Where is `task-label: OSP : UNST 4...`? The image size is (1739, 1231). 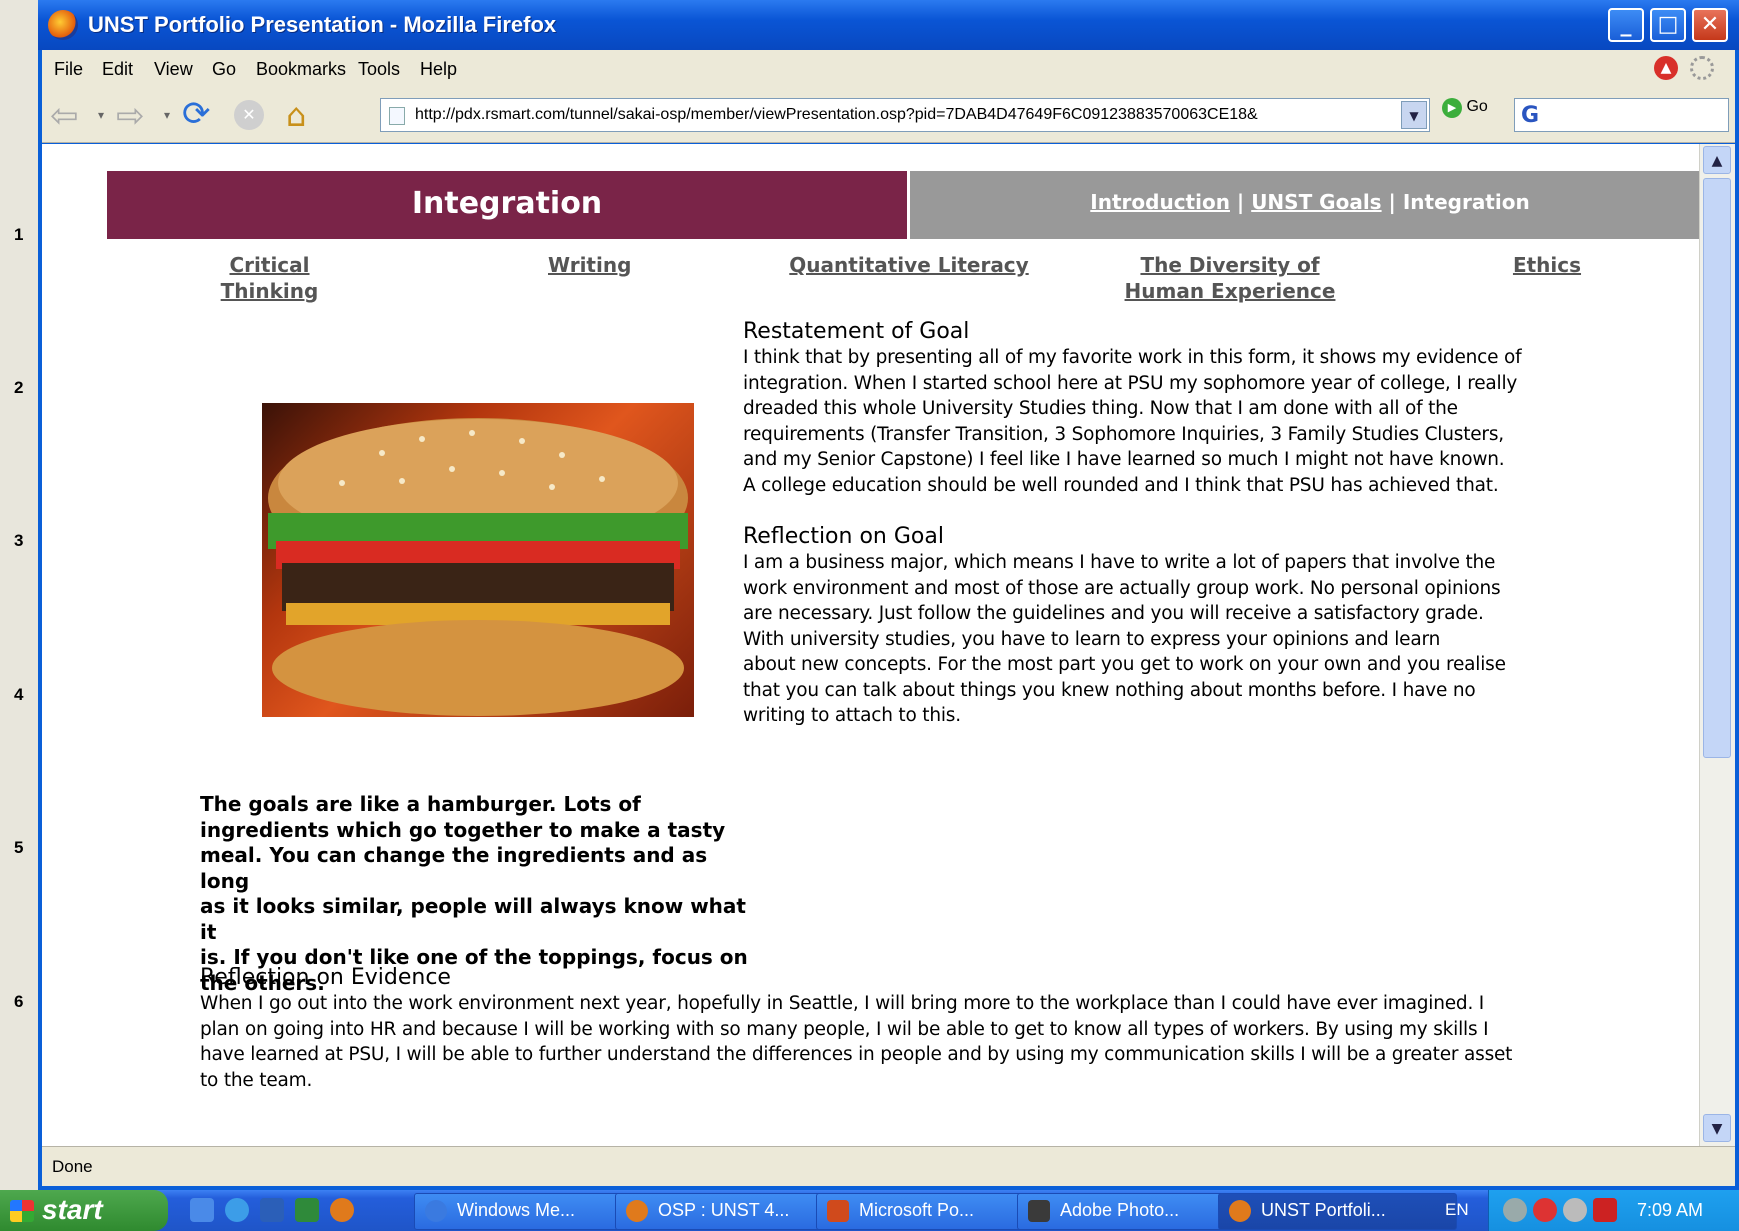
task-label: OSP : UNST 4... is located at coordinates (724, 1210).